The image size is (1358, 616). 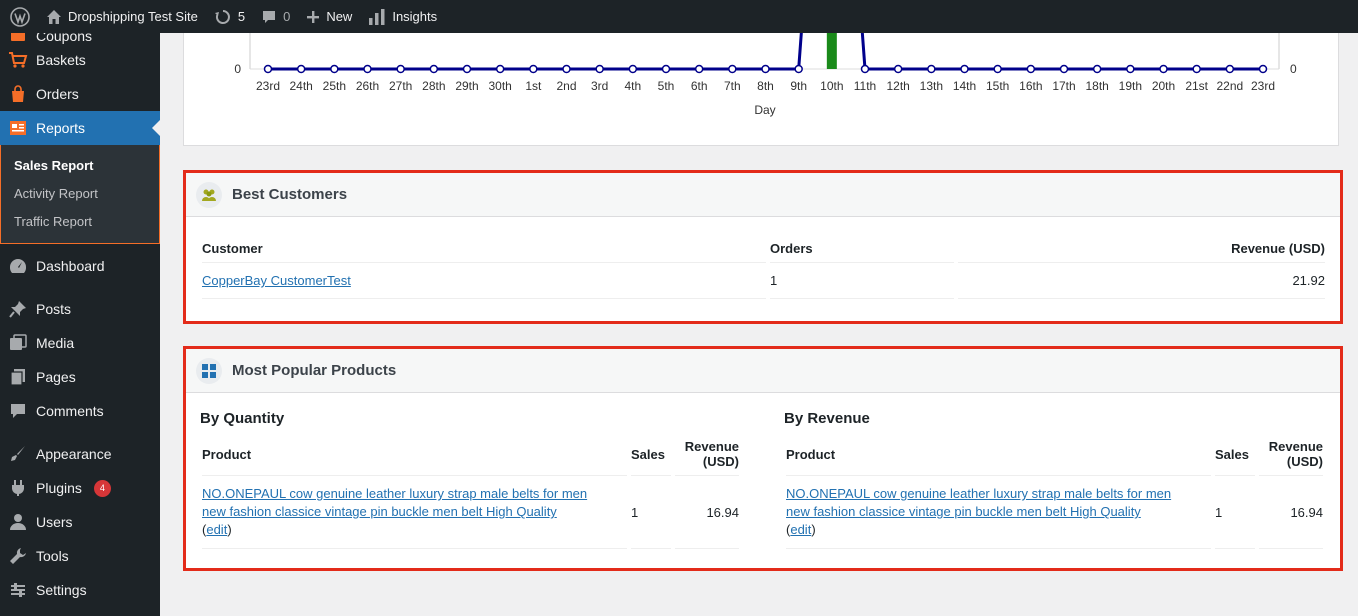 I want to click on menu-separator, so click(x=80, y=432).